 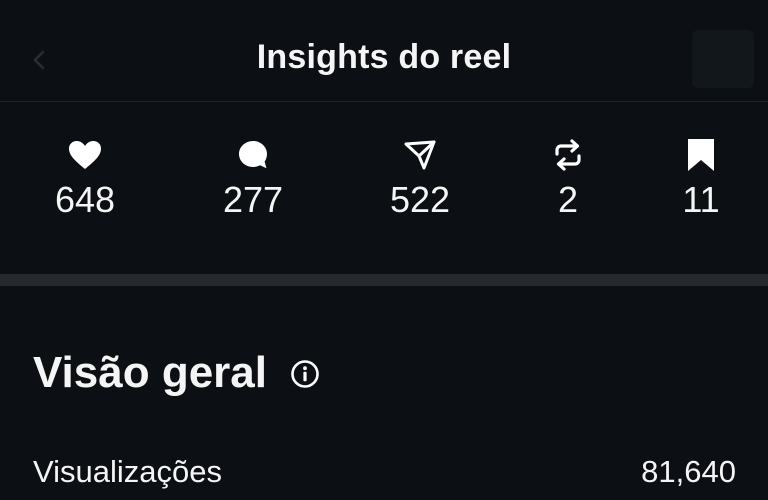 What do you see at coordinates (688, 471) in the screenshot?
I see `views-value: 81,640` at bounding box center [688, 471].